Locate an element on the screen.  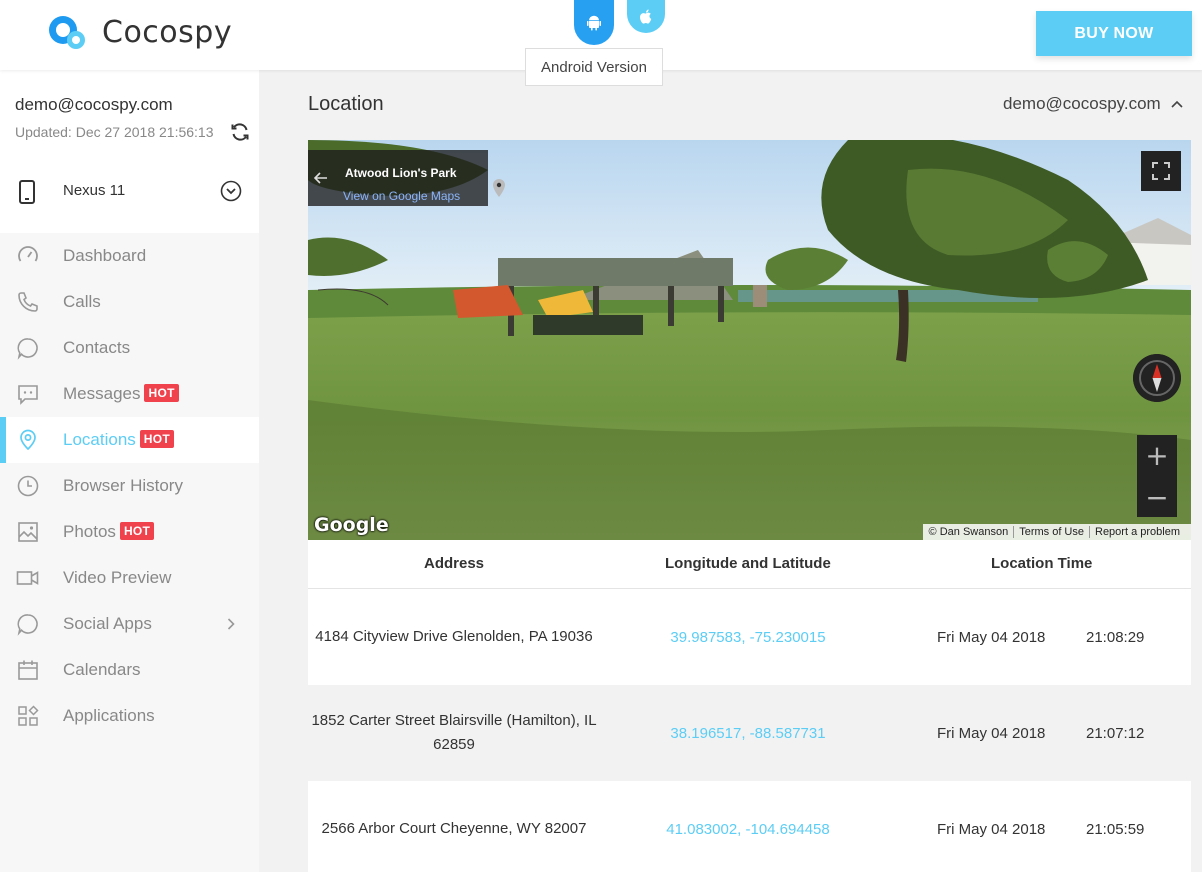
google-logo: Google is located at coordinates (351, 525).